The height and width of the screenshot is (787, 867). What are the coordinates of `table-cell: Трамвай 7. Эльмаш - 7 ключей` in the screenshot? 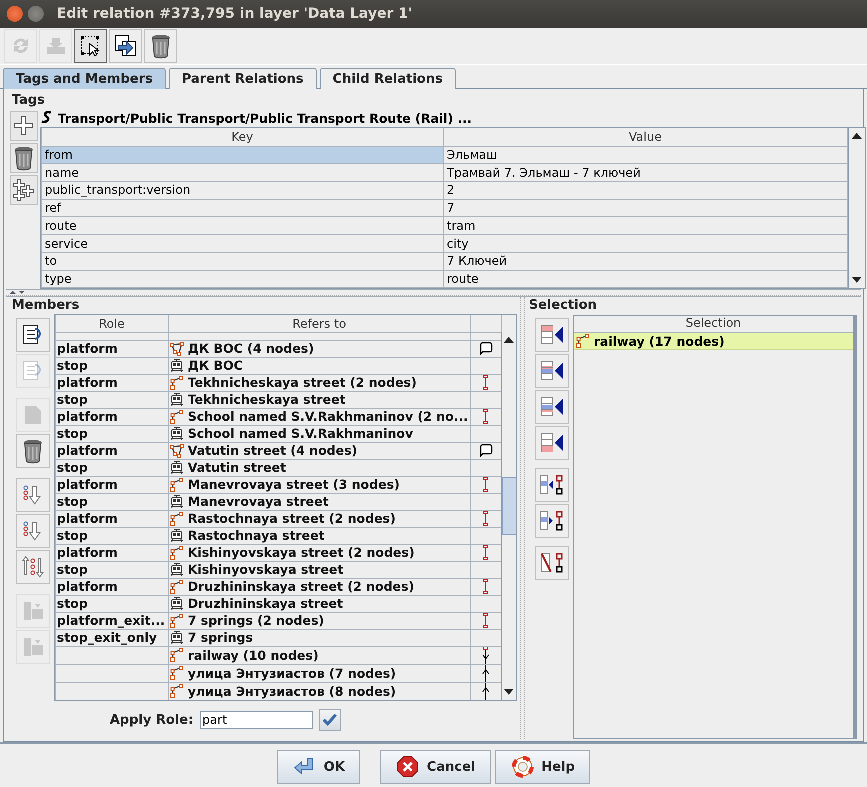 It's located at (646, 173).